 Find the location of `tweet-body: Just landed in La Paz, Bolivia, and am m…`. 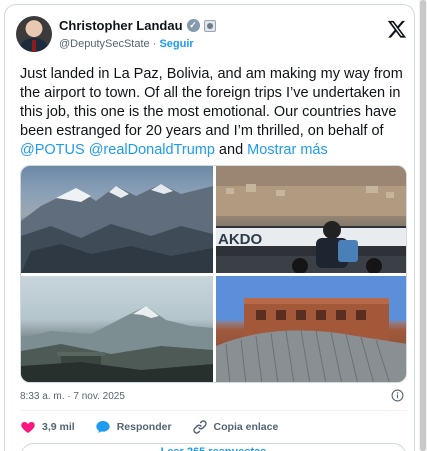

tweet-body: Just landed in La Paz, Bolivia, and am m… is located at coordinates (211, 102).